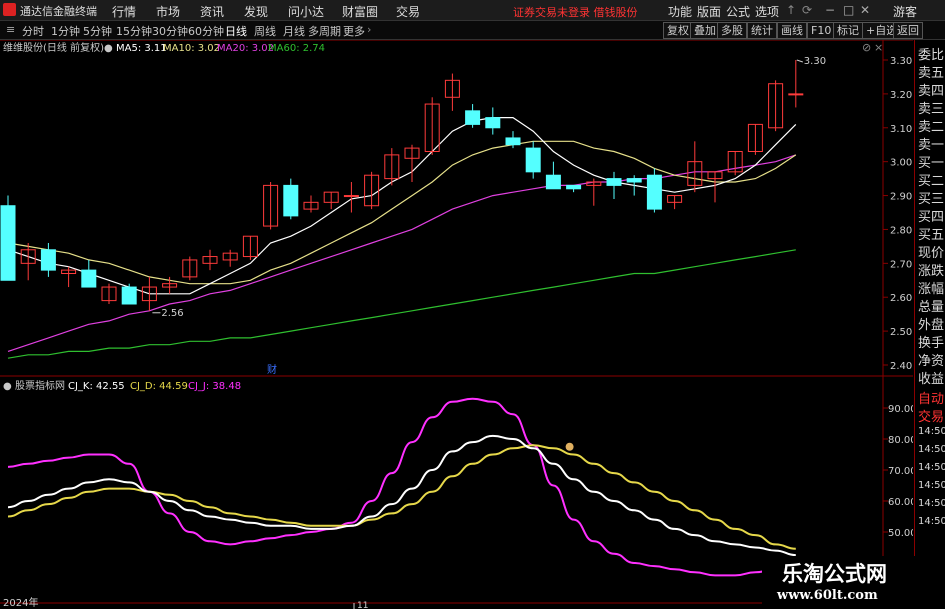 The width and height of the screenshot is (945, 609). What do you see at coordinates (931, 415) in the screenshot?
I see `auto-trade-label: 交易` at bounding box center [931, 415].